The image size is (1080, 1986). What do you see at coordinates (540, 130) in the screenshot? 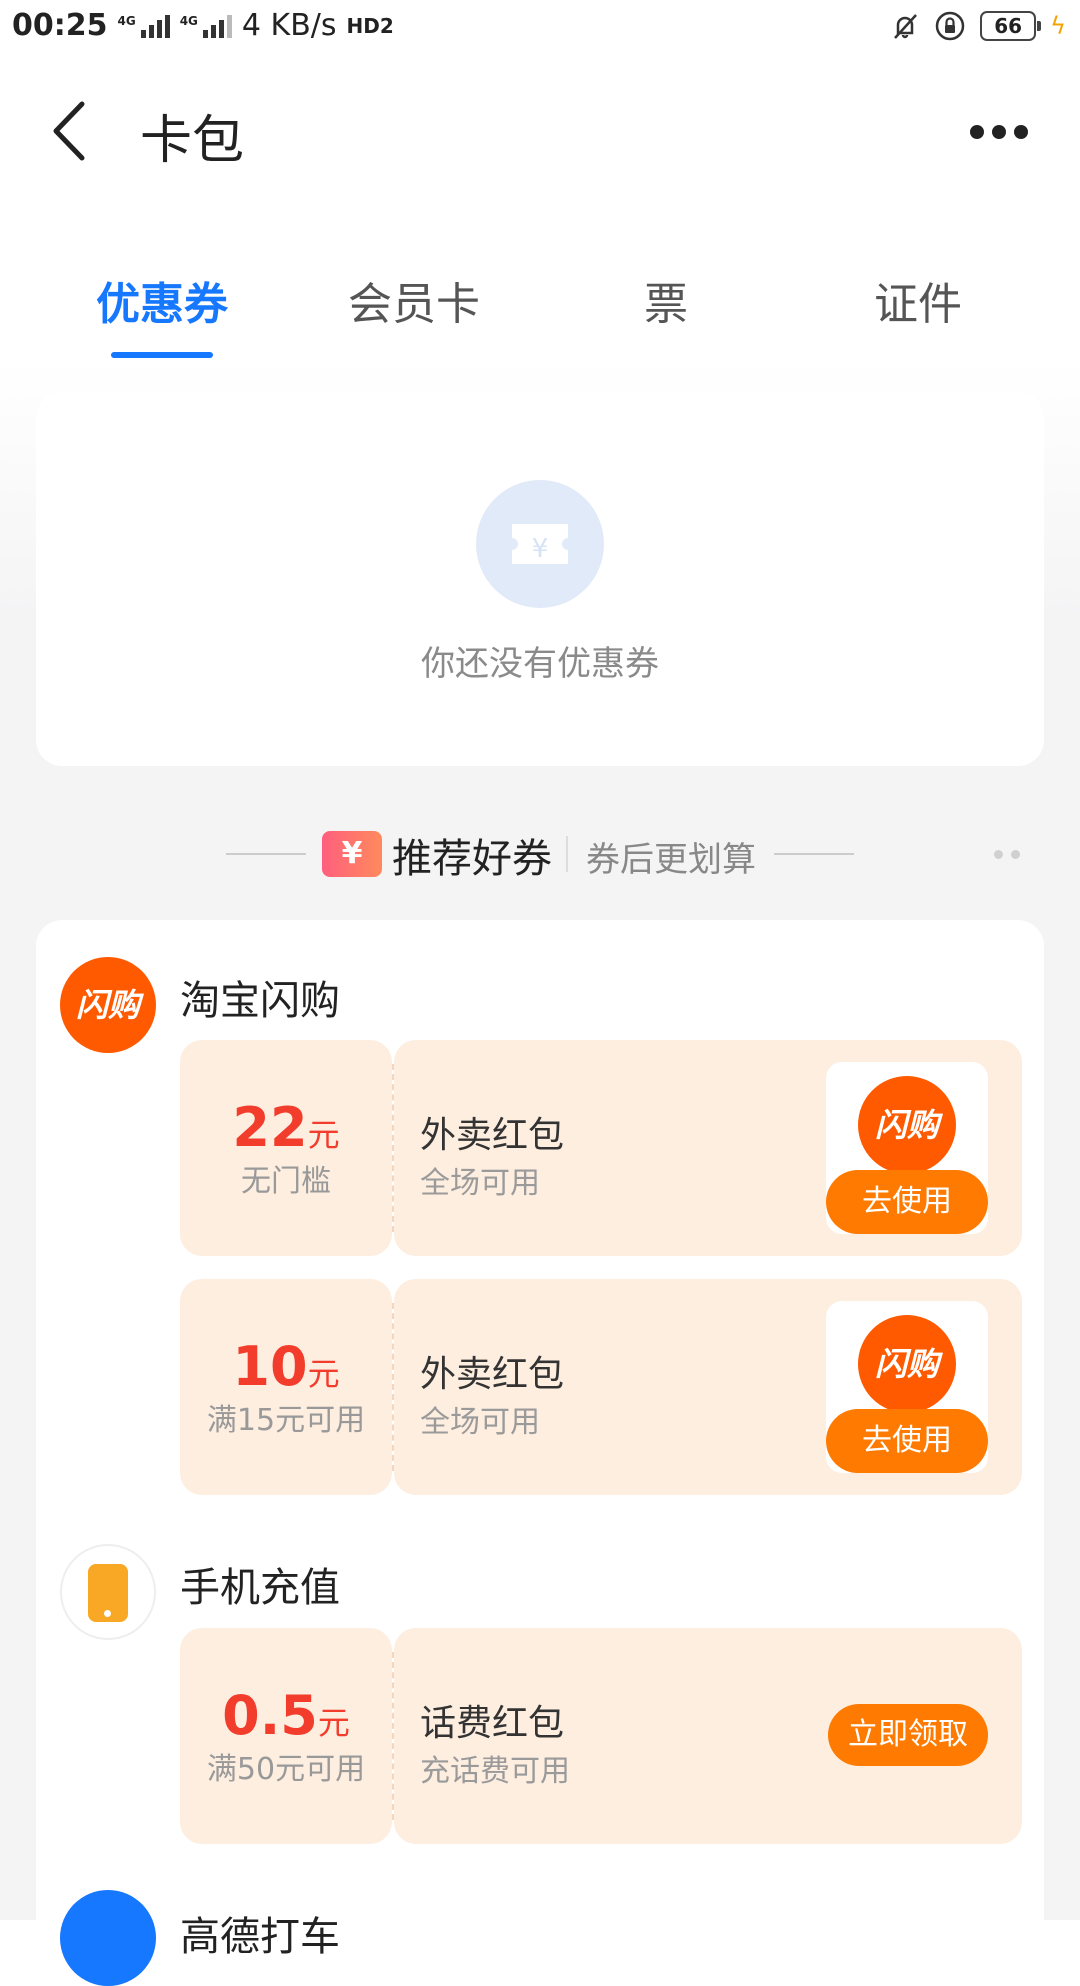
I see `nav-bar: 卡包` at bounding box center [540, 130].